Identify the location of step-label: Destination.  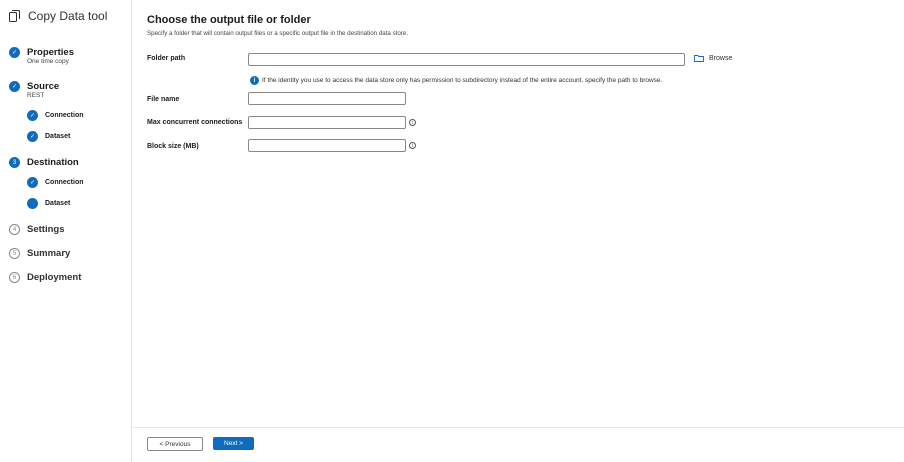
(53, 162).